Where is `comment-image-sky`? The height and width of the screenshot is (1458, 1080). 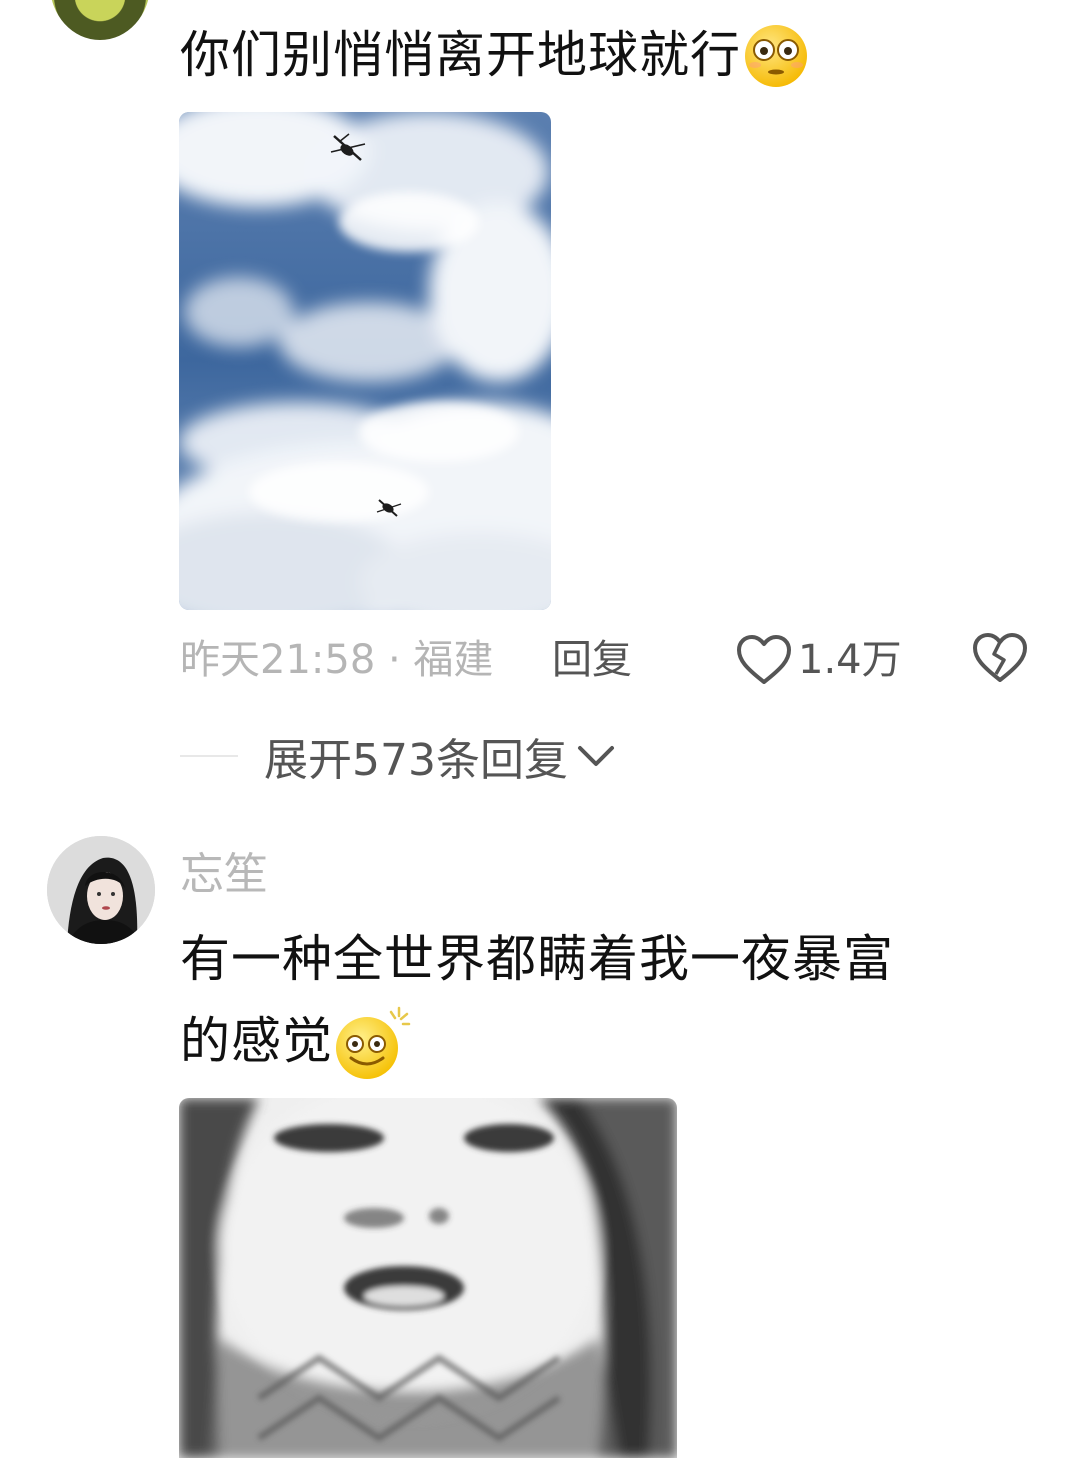 comment-image-sky is located at coordinates (365, 361).